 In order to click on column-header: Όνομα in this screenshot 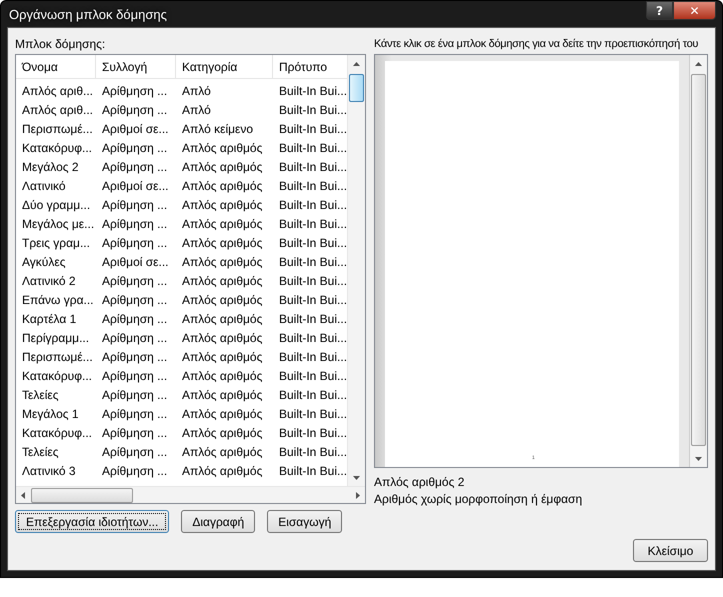, I will do `click(56, 66)`.